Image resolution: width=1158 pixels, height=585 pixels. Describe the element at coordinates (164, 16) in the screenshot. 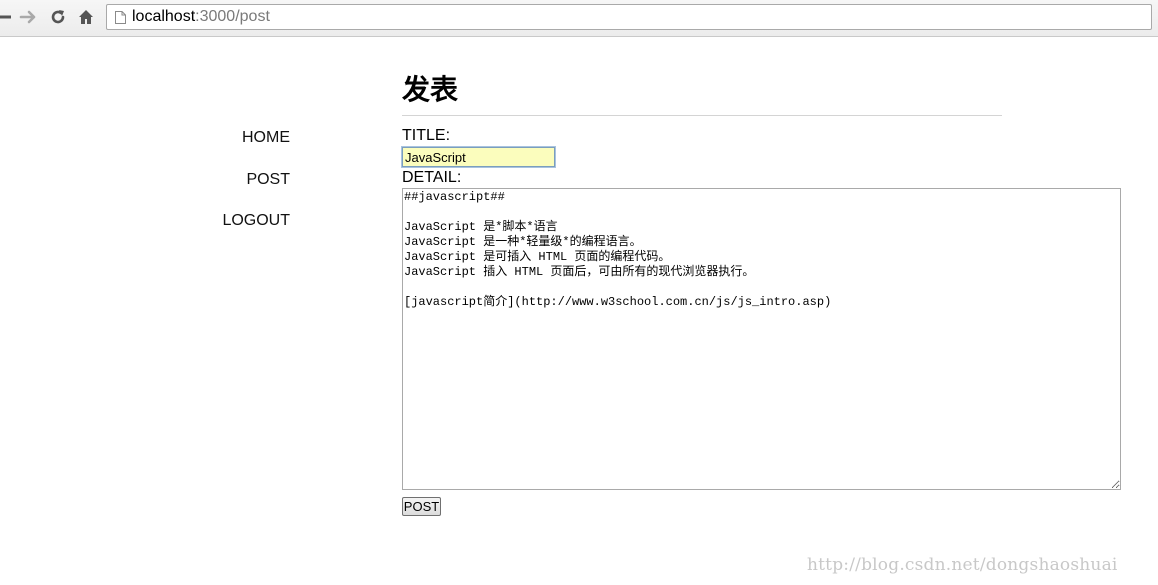

I see `url-host: localhost` at that location.